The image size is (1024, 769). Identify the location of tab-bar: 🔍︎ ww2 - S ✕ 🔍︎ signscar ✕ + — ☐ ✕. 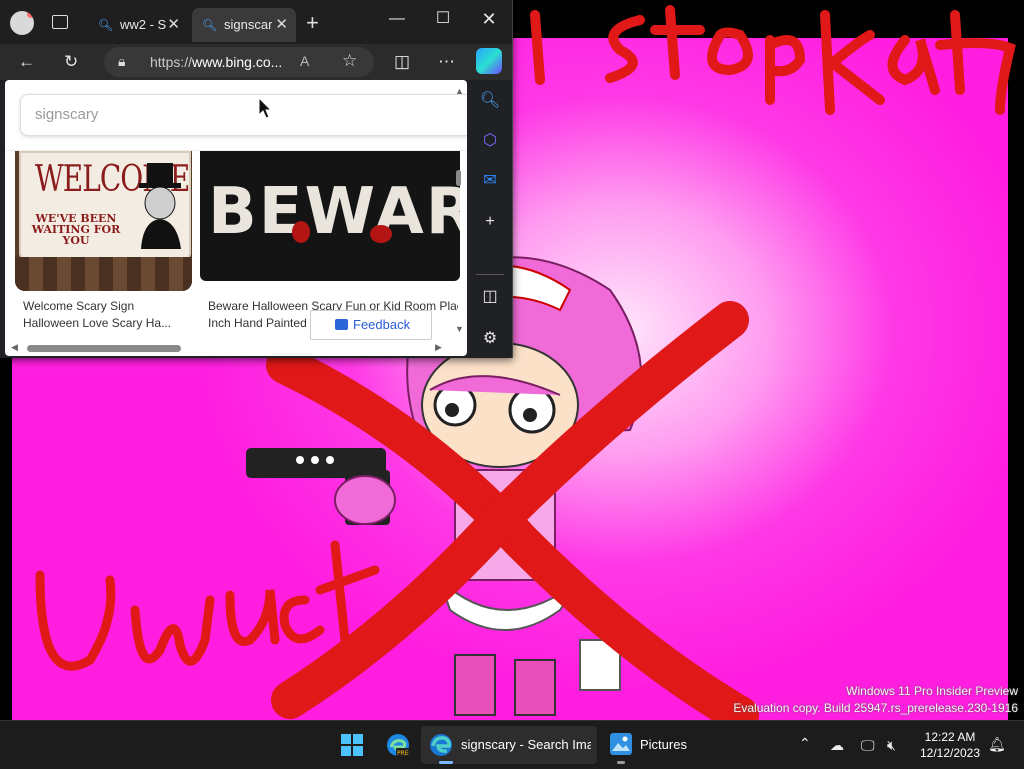
(256, 22).